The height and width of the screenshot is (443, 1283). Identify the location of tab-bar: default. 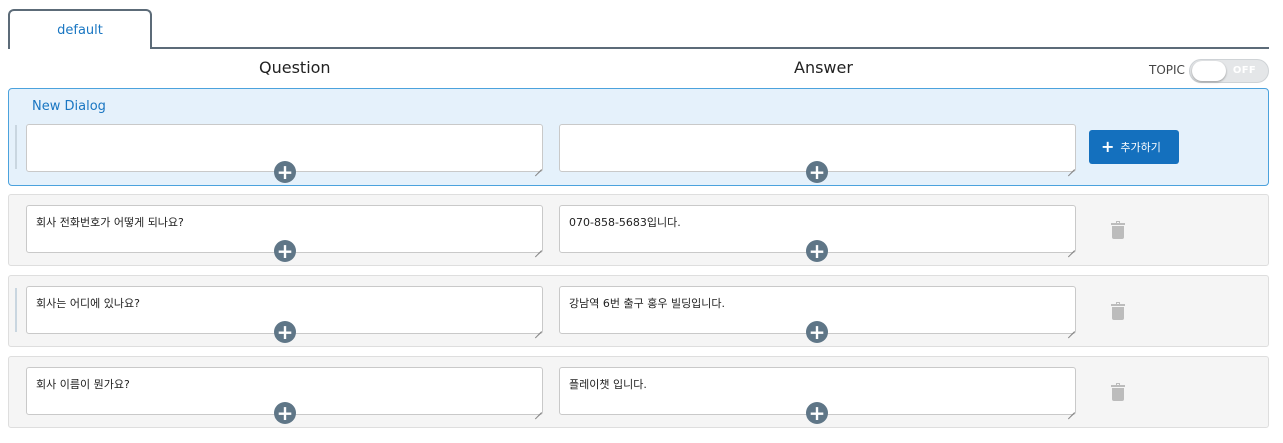
(638, 30).